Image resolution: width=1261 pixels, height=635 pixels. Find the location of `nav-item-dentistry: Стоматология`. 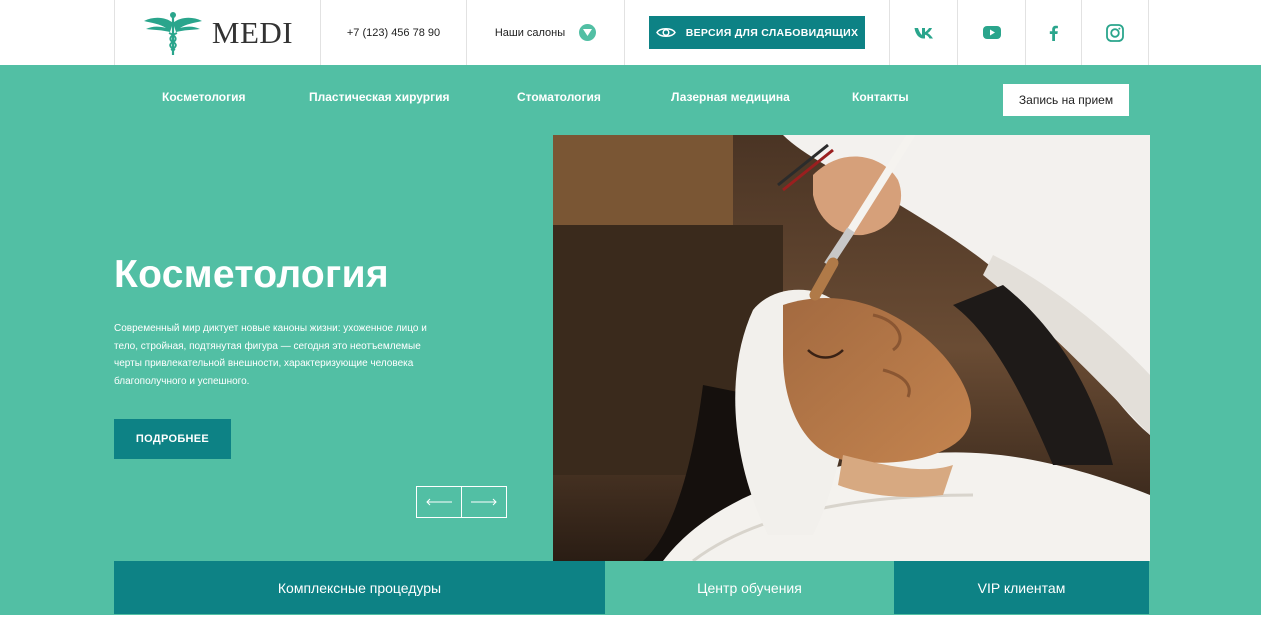

nav-item-dentistry: Стоматология is located at coordinates (559, 97).